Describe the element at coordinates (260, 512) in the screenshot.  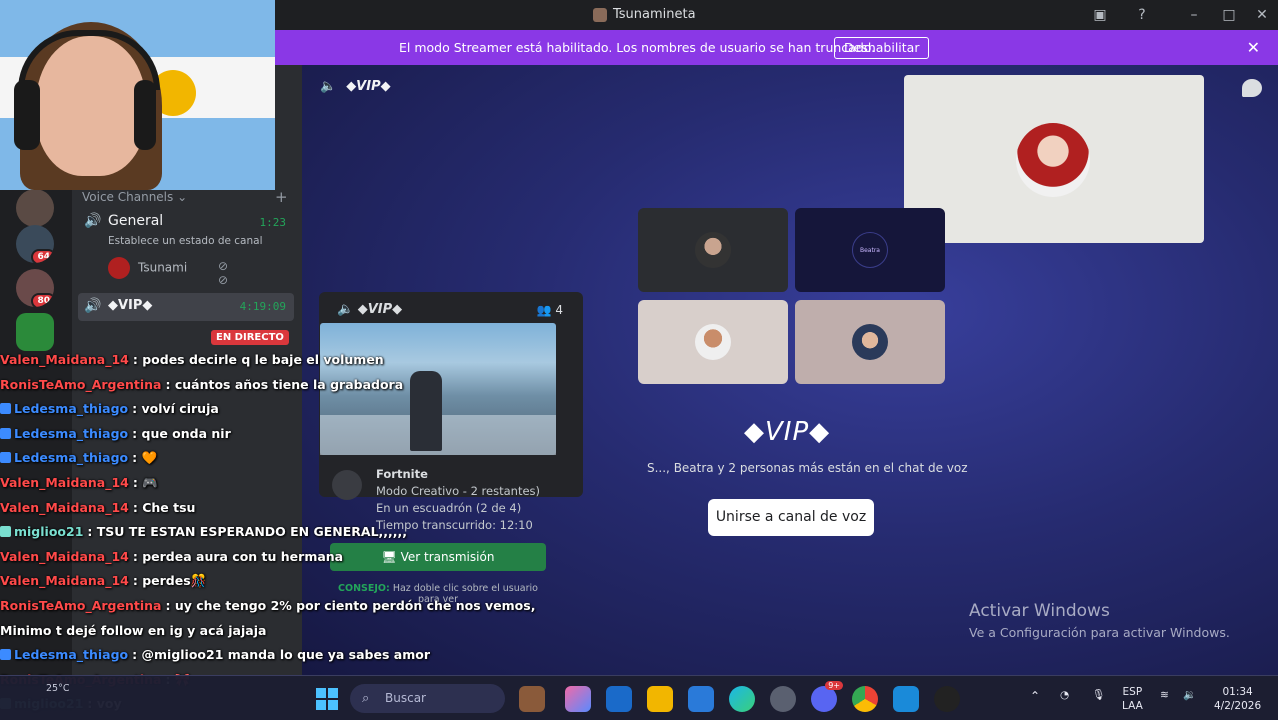
I see `chat-message: Valen_Maidana_14: Che tsu` at that location.